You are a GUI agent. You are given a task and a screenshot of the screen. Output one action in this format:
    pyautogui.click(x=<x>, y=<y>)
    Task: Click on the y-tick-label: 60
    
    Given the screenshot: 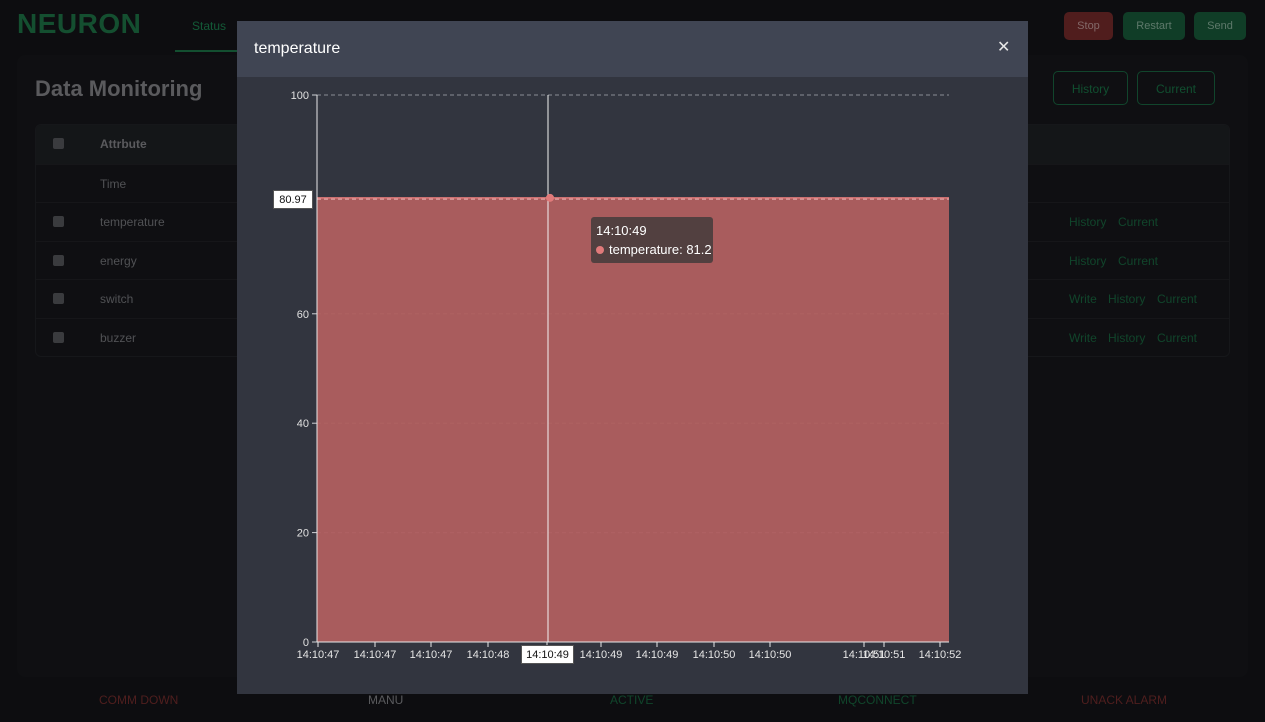 What is the action you would take?
    pyautogui.click(x=303, y=315)
    